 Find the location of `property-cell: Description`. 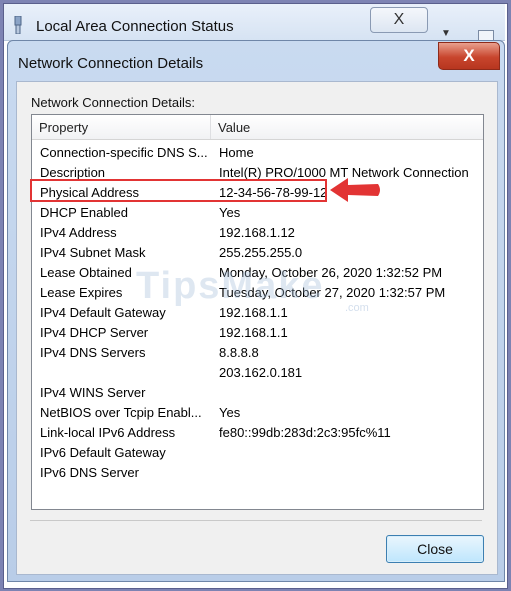

property-cell: Description is located at coordinates (73, 172).